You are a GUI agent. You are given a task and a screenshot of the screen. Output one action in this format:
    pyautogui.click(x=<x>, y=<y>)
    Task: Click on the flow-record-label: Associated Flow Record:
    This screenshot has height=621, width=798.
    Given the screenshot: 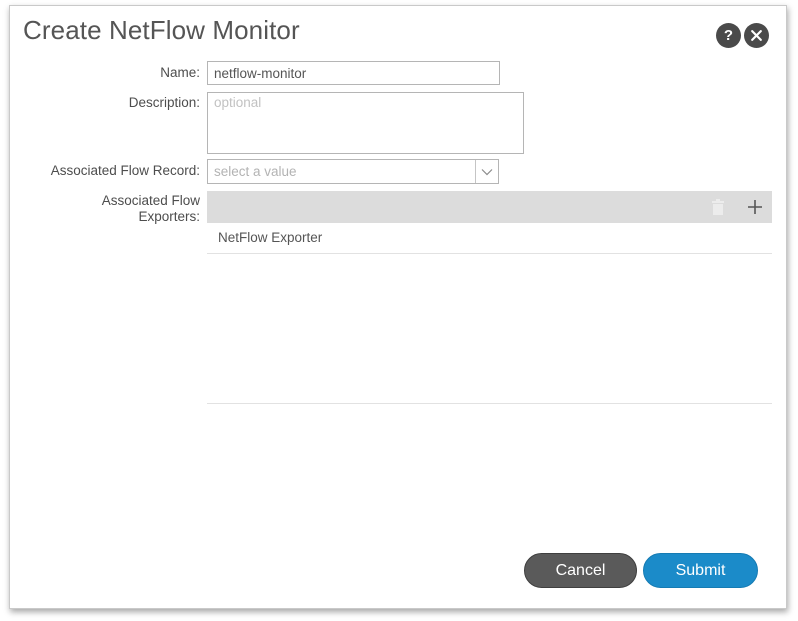 What is the action you would take?
    pyautogui.click(x=125, y=170)
    